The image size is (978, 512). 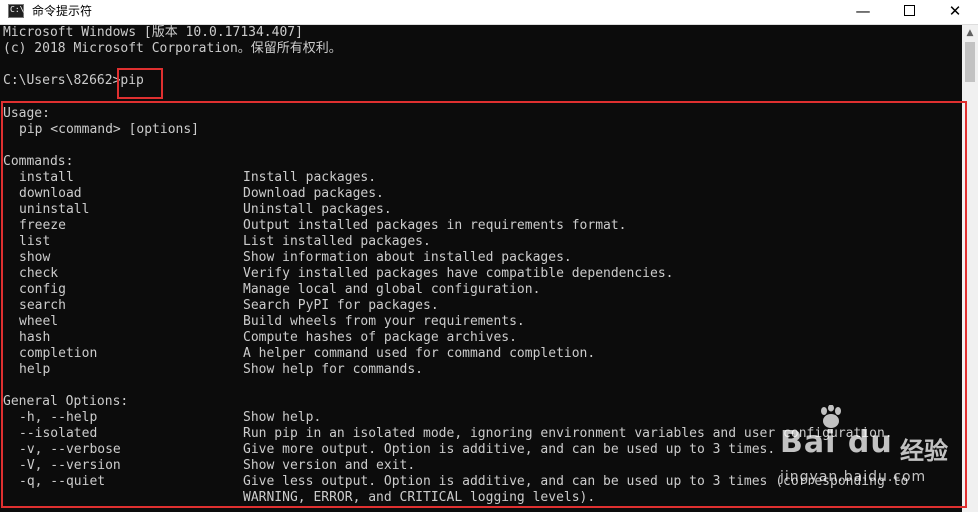 I want to click on minimize-button: —, so click(x=863, y=12).